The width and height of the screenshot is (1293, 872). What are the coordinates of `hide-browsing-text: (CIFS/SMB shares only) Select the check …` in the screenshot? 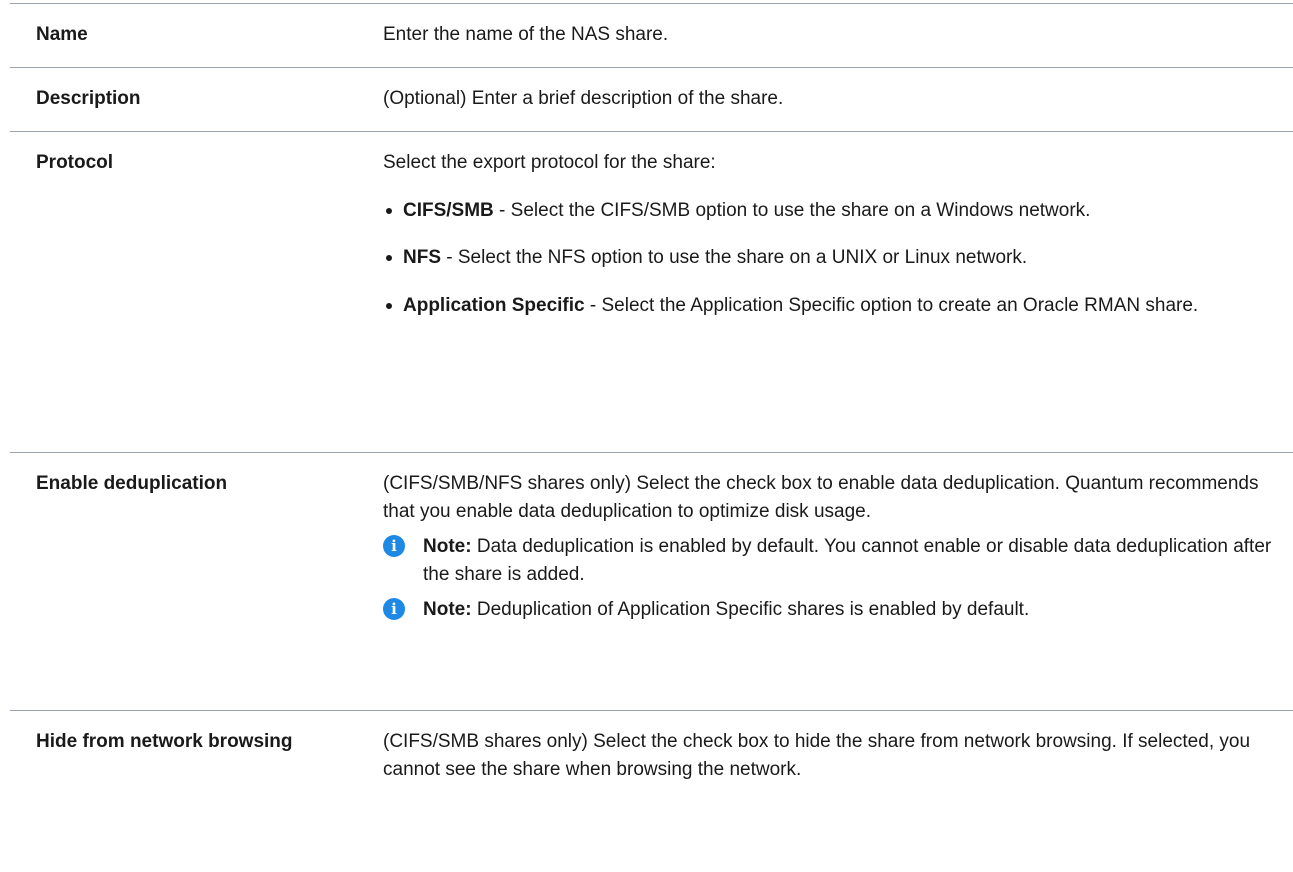 It's located at (817, 755).